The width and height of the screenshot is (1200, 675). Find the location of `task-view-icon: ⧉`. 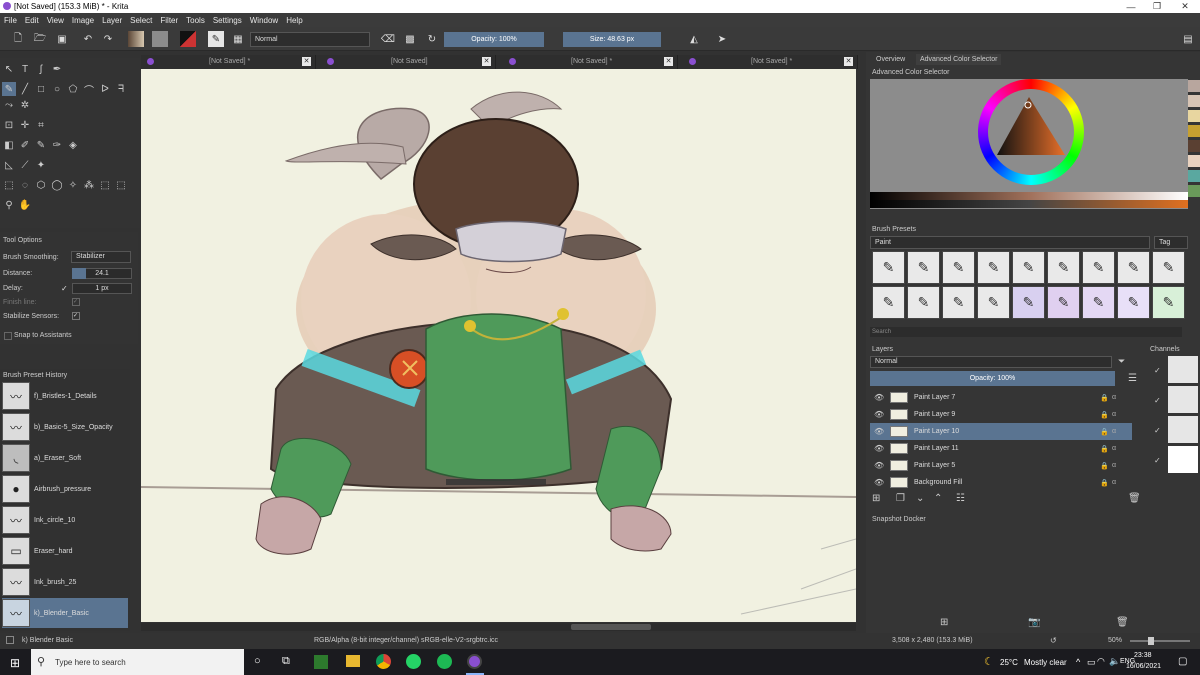

task-view-icon: ⧉ is located at coordinates (286, 661).